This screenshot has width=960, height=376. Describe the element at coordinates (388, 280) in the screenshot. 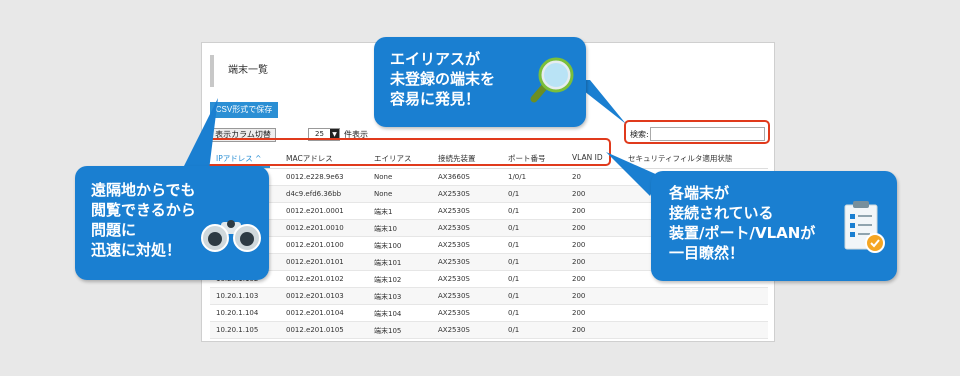

I see `table-cell: 端末102` at that location.